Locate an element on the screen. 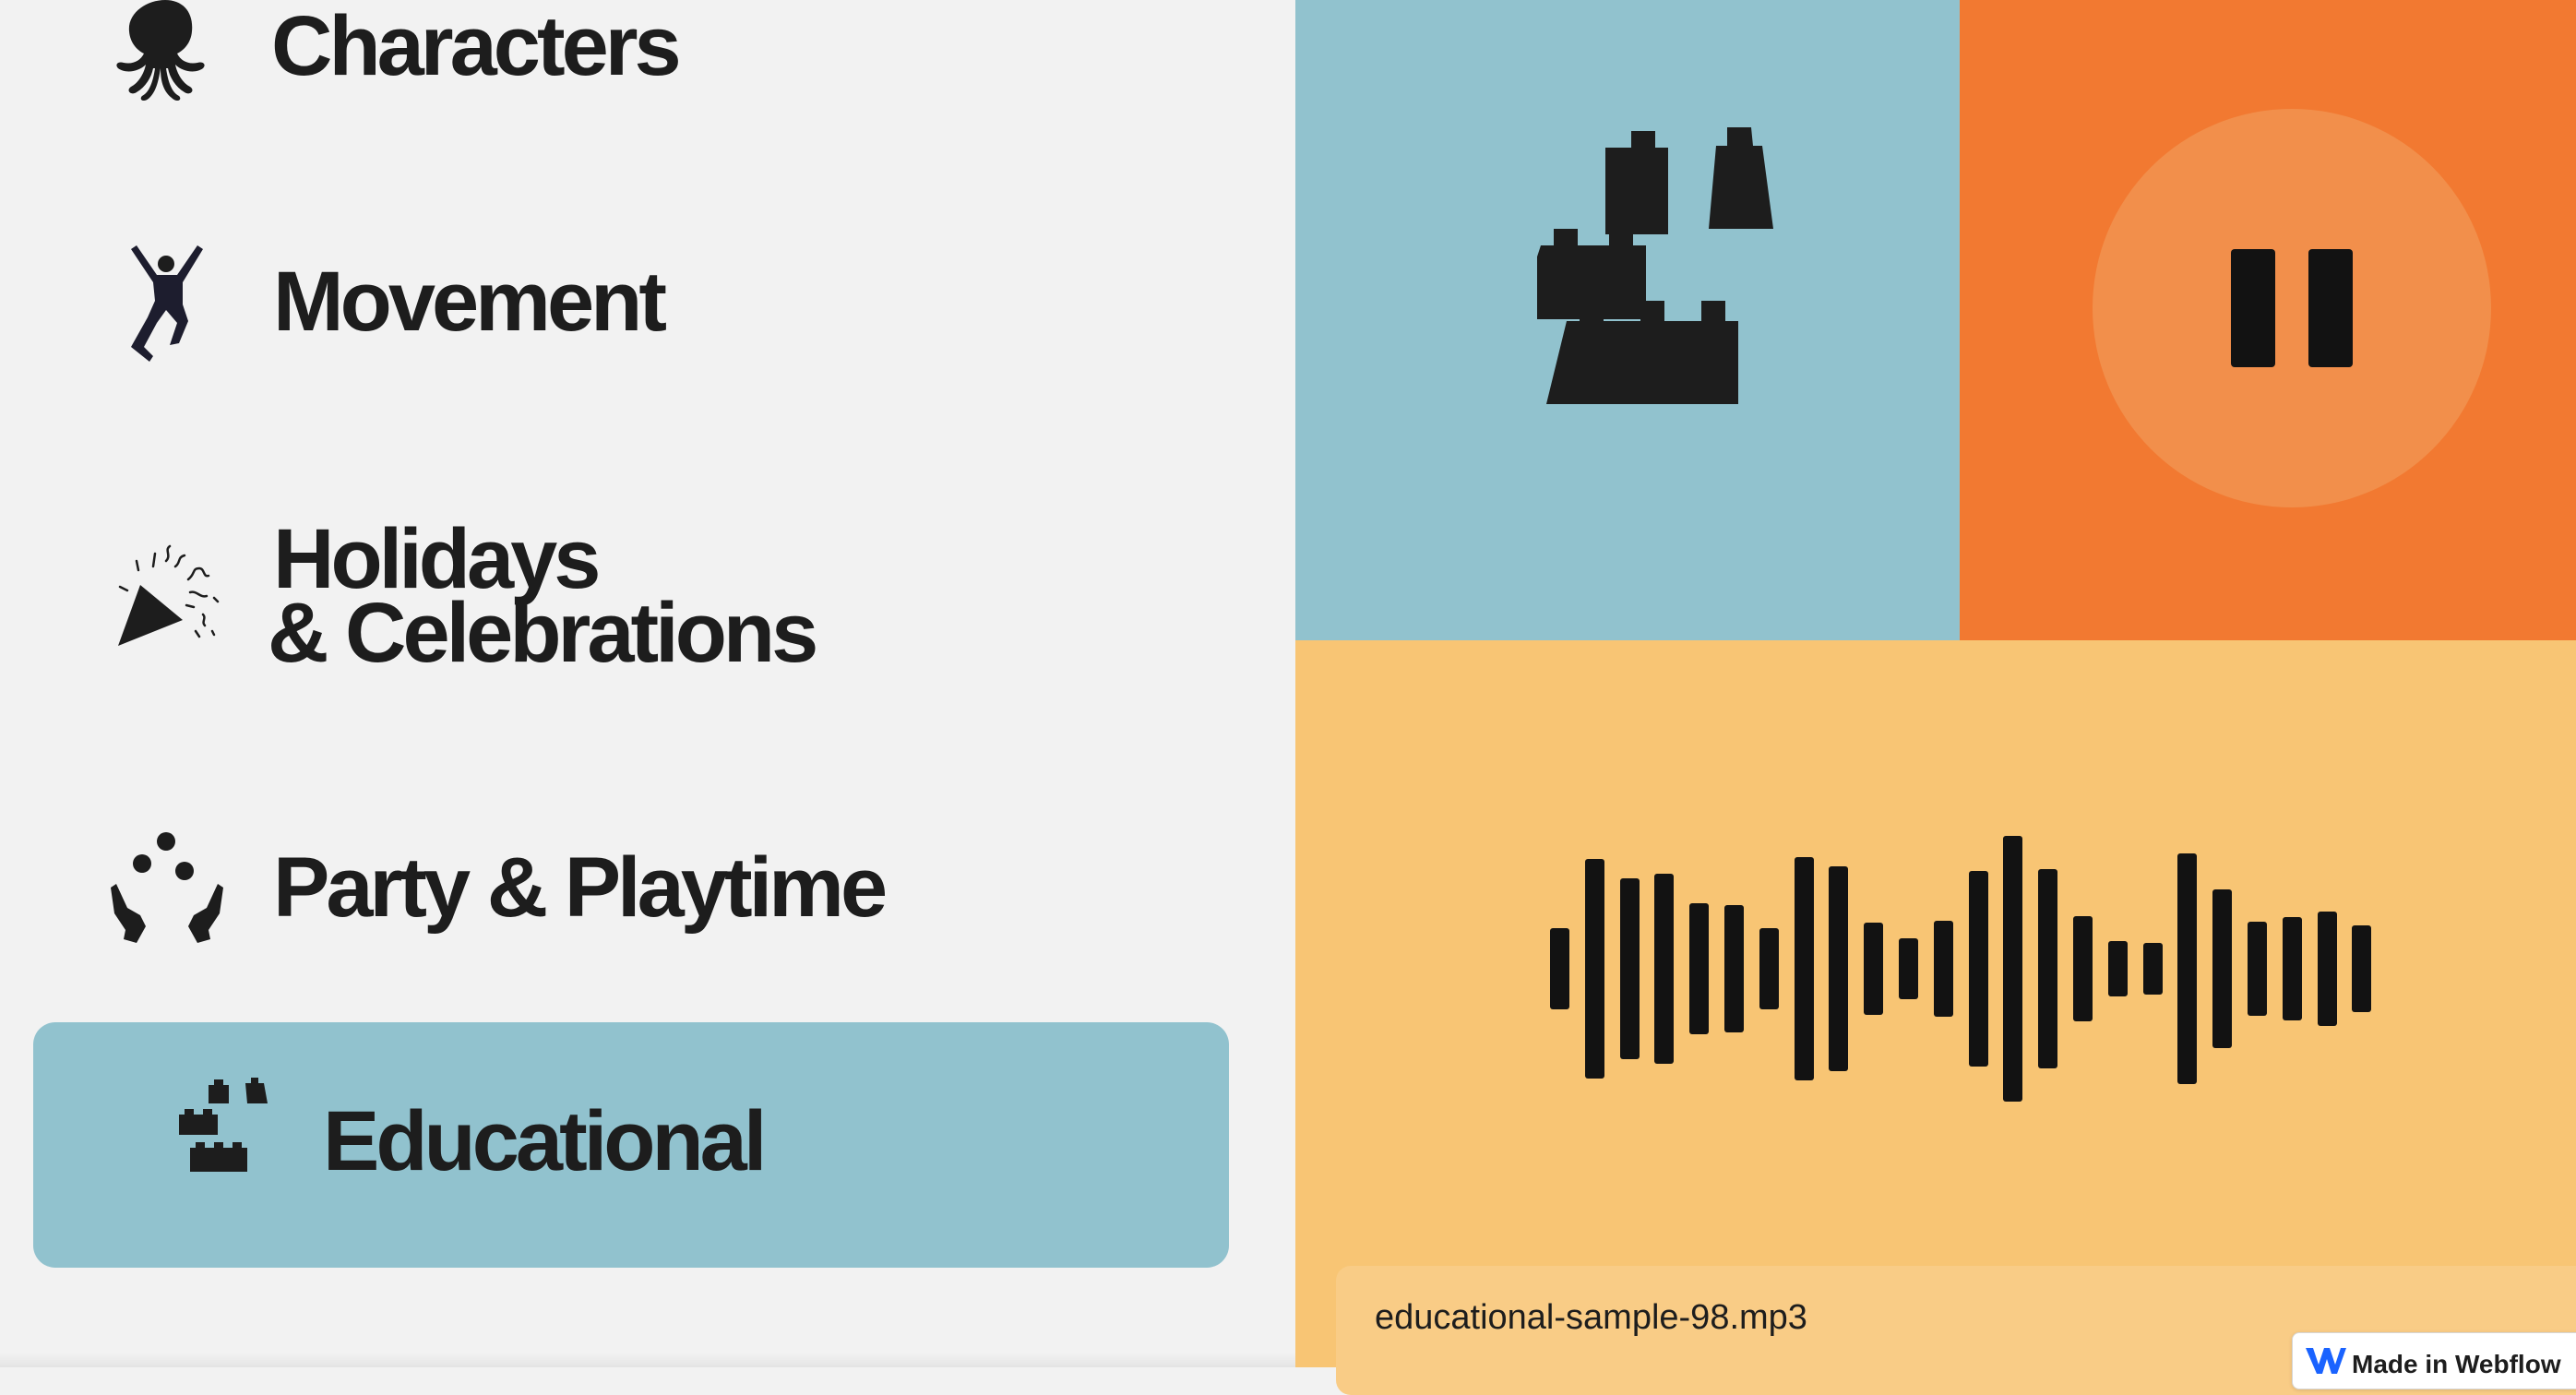 Image resolution: width=2576 pixels, height=1395 pixels. juggling-hands-icon is located at coordinates (167, 888).